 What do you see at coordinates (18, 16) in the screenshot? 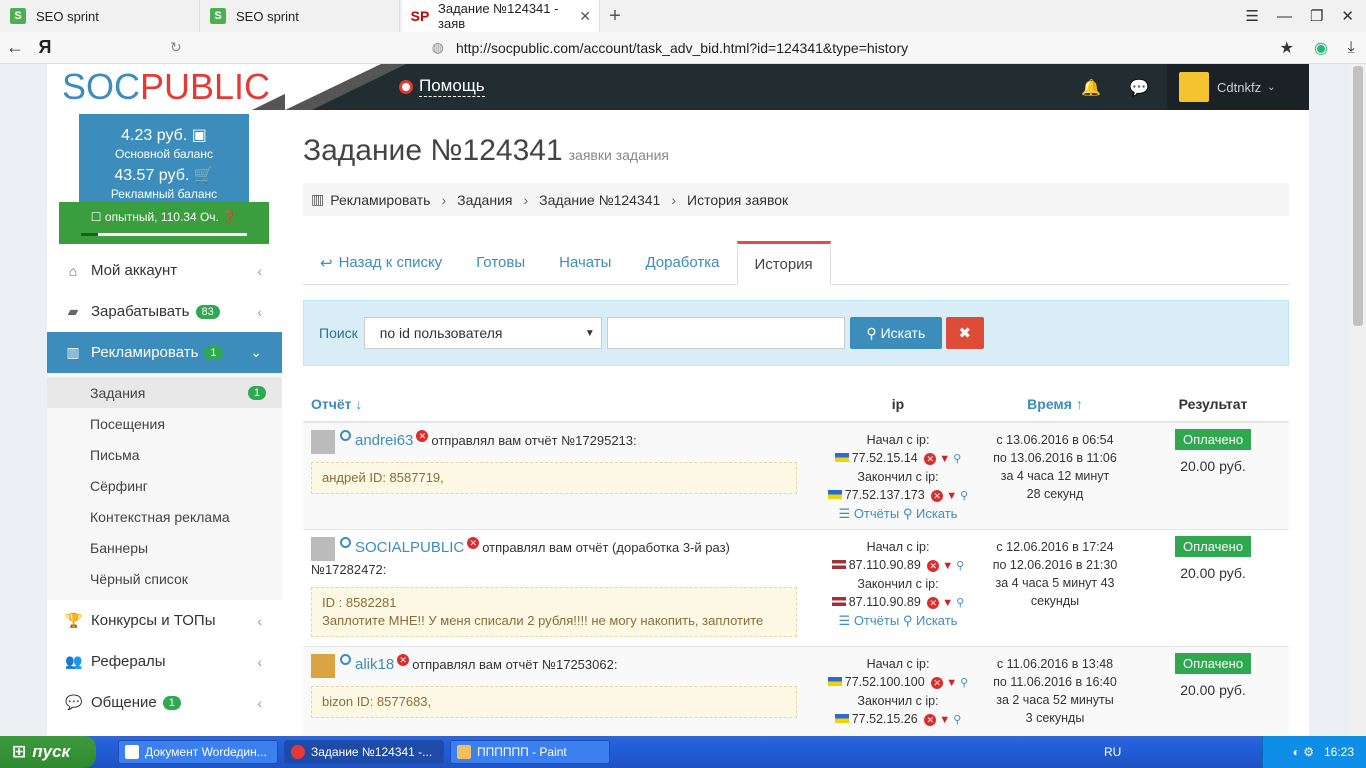
I see `seosprint-favicon-icon: S` at bounding box center [18, 16].